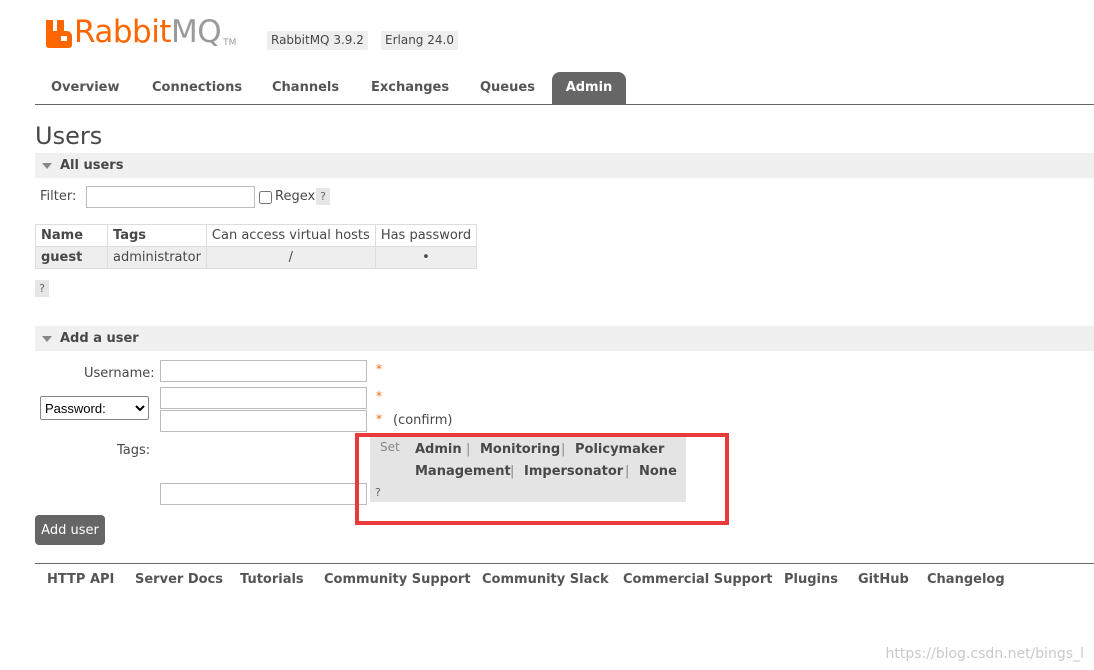  I want to click on confirm-label: (confirm), so click(423, 420).